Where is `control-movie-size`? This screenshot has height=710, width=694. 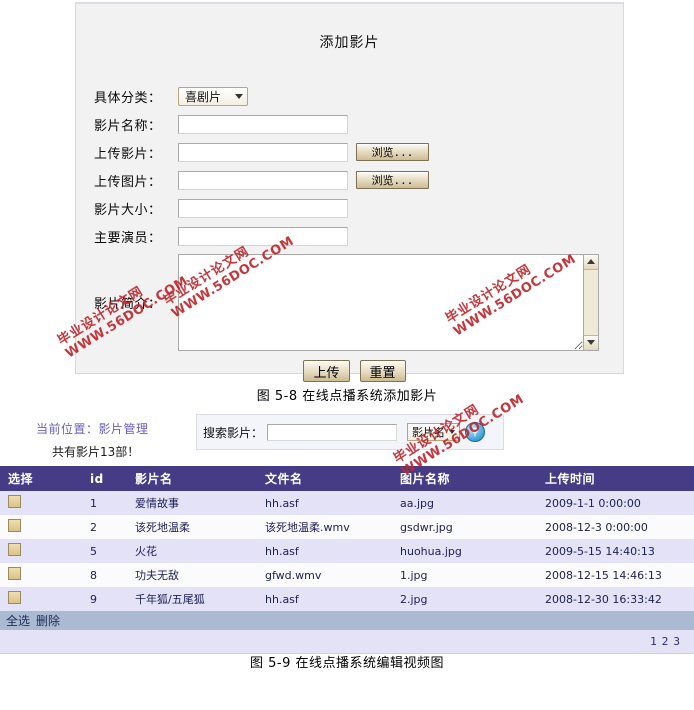
control-movie-size is located at coordinates (263, 208).